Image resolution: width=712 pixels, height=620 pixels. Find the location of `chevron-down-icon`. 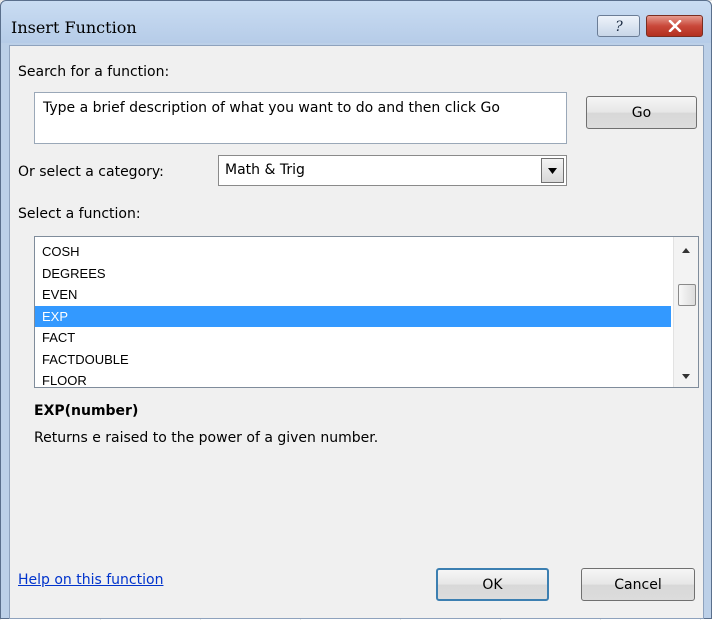

chevron-down-icon is located at coordinates (552, 170).